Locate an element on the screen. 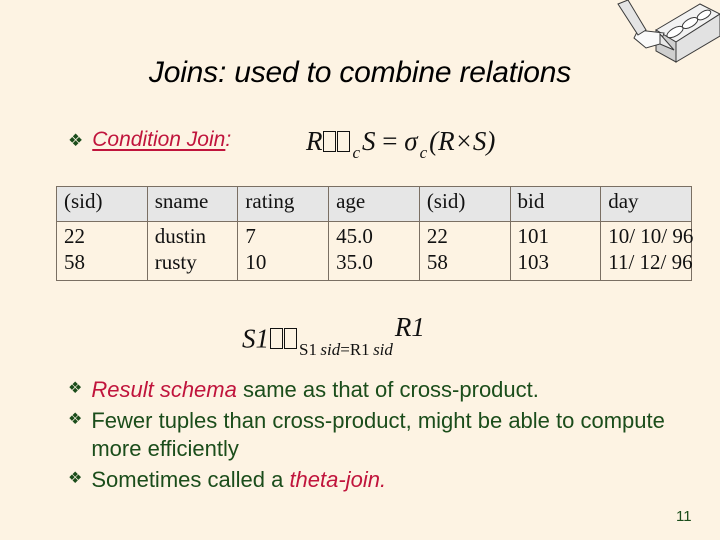 This screenshot has width=720, height=540. join-cond-left: S1 is located at coordinates (308, 349).